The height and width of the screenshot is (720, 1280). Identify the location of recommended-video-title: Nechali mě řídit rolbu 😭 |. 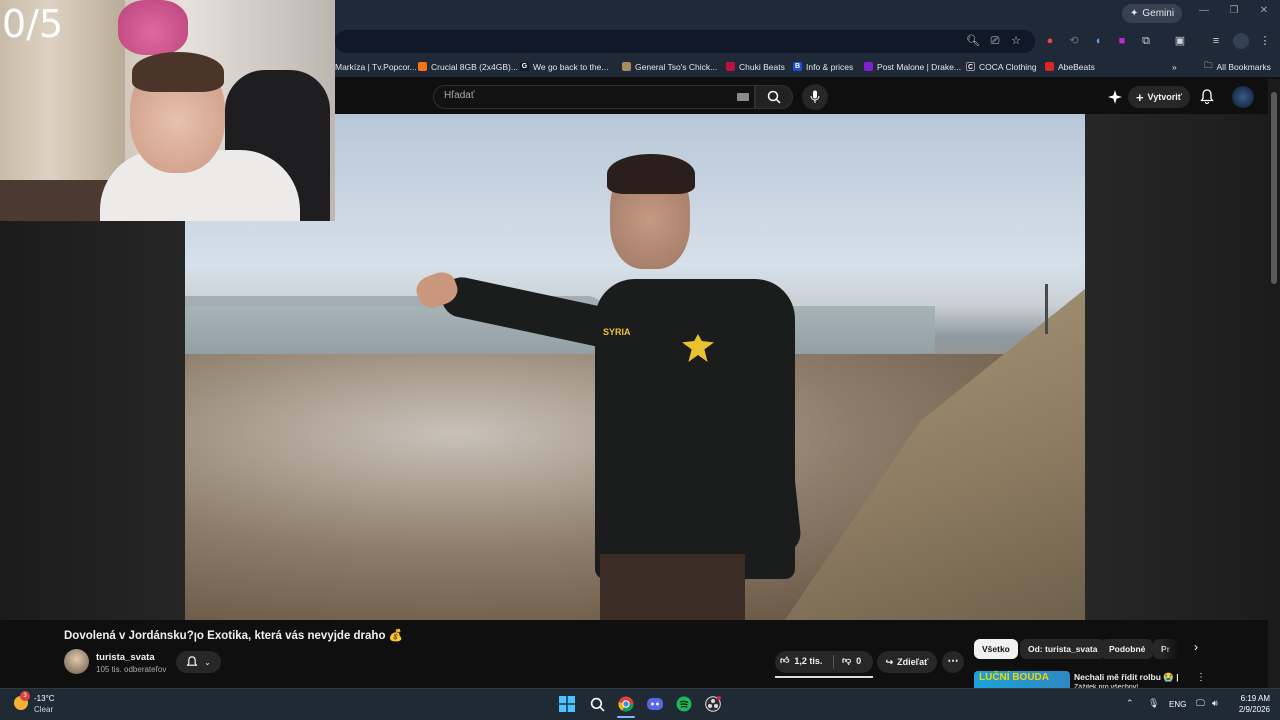
(1126, 677).